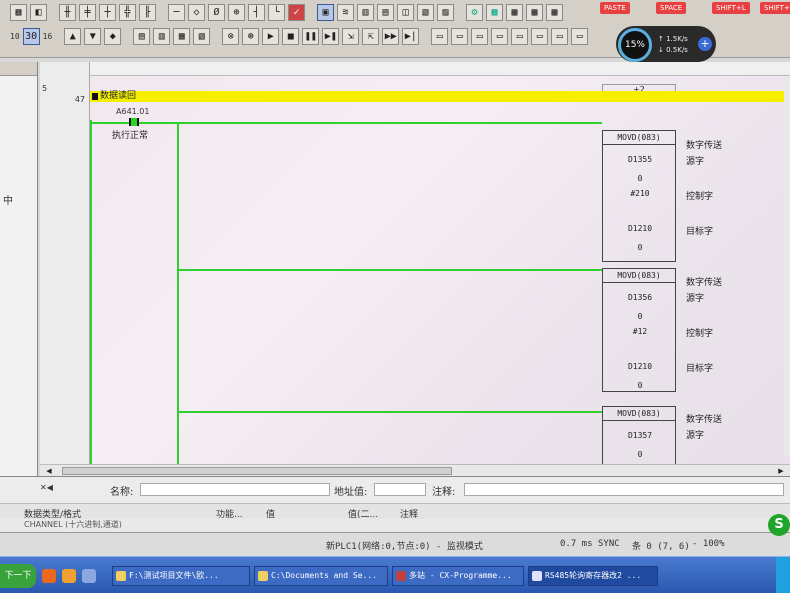 The height and width of the screenshot is (593, 790). Describe the element at coordinates (49, 471) in the screenshot. I see `scroll-left-icon: ◀` at that location.